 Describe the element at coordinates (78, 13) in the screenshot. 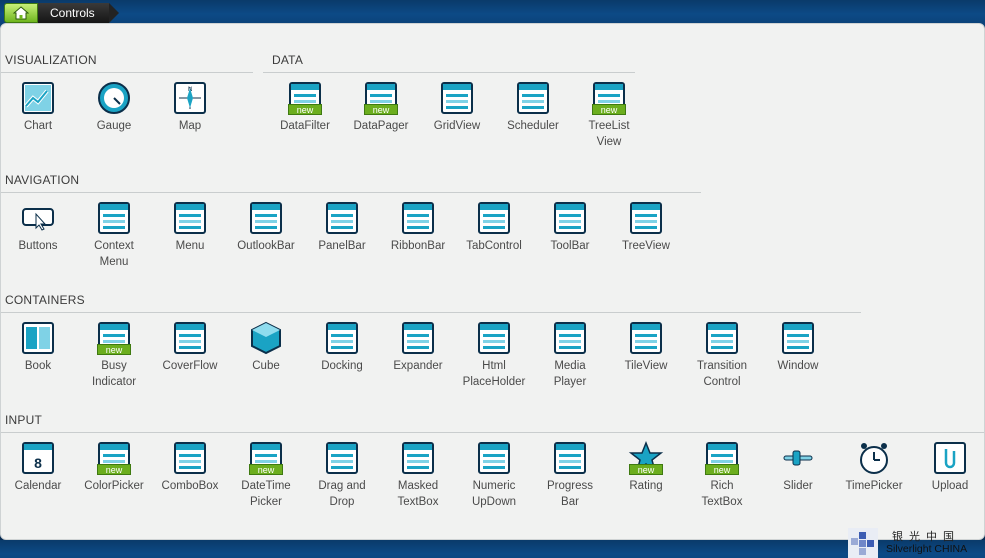

I see `breadcrumb-controls: Controls` at that location.